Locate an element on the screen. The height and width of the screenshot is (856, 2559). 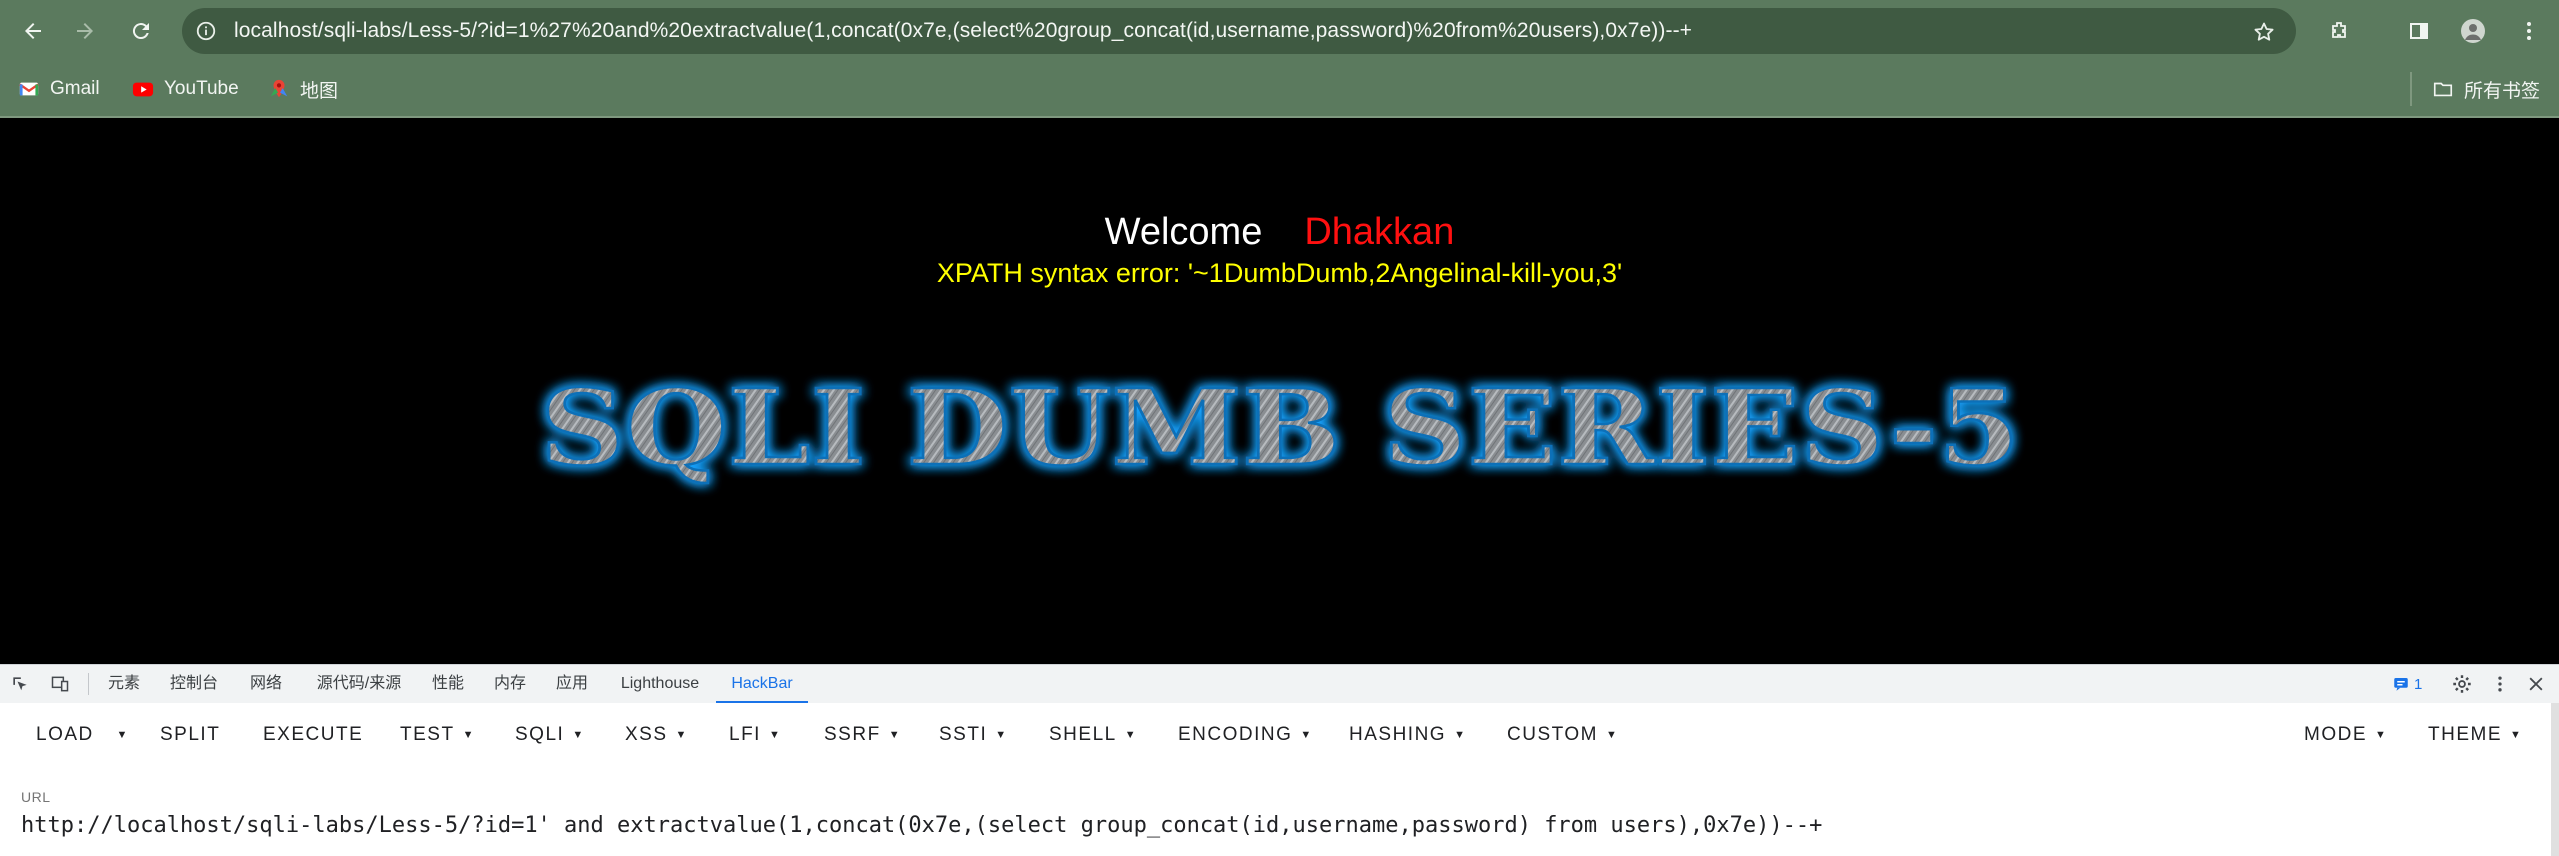
issues-badge: 1 is located at coordinates (2407, 684).